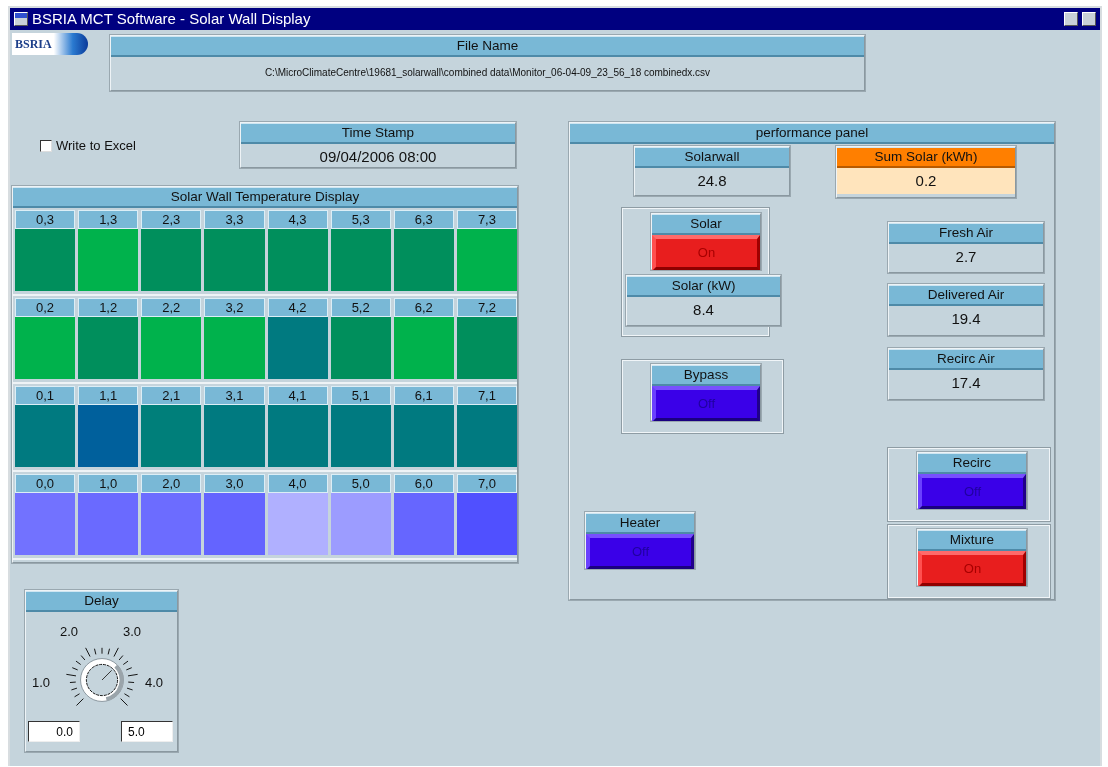 The width and height of the screenshot is (1108, 767). I want to click on cell-label: 3,2, so click(234, 307).